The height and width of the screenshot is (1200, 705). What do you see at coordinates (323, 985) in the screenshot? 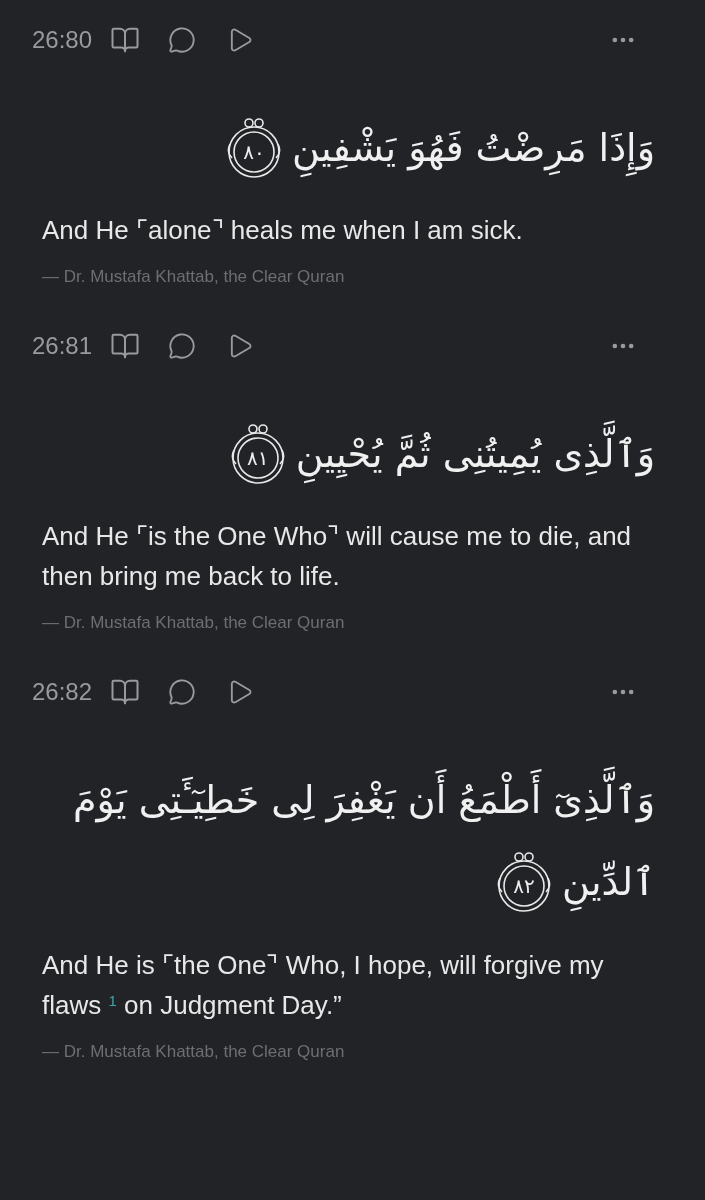
I see `translation: And He is ⌜the One⌝ Who, I hope, will forgive my flaws $^{1}$ on Judgment Day.”` at bounding box center [323, 985].